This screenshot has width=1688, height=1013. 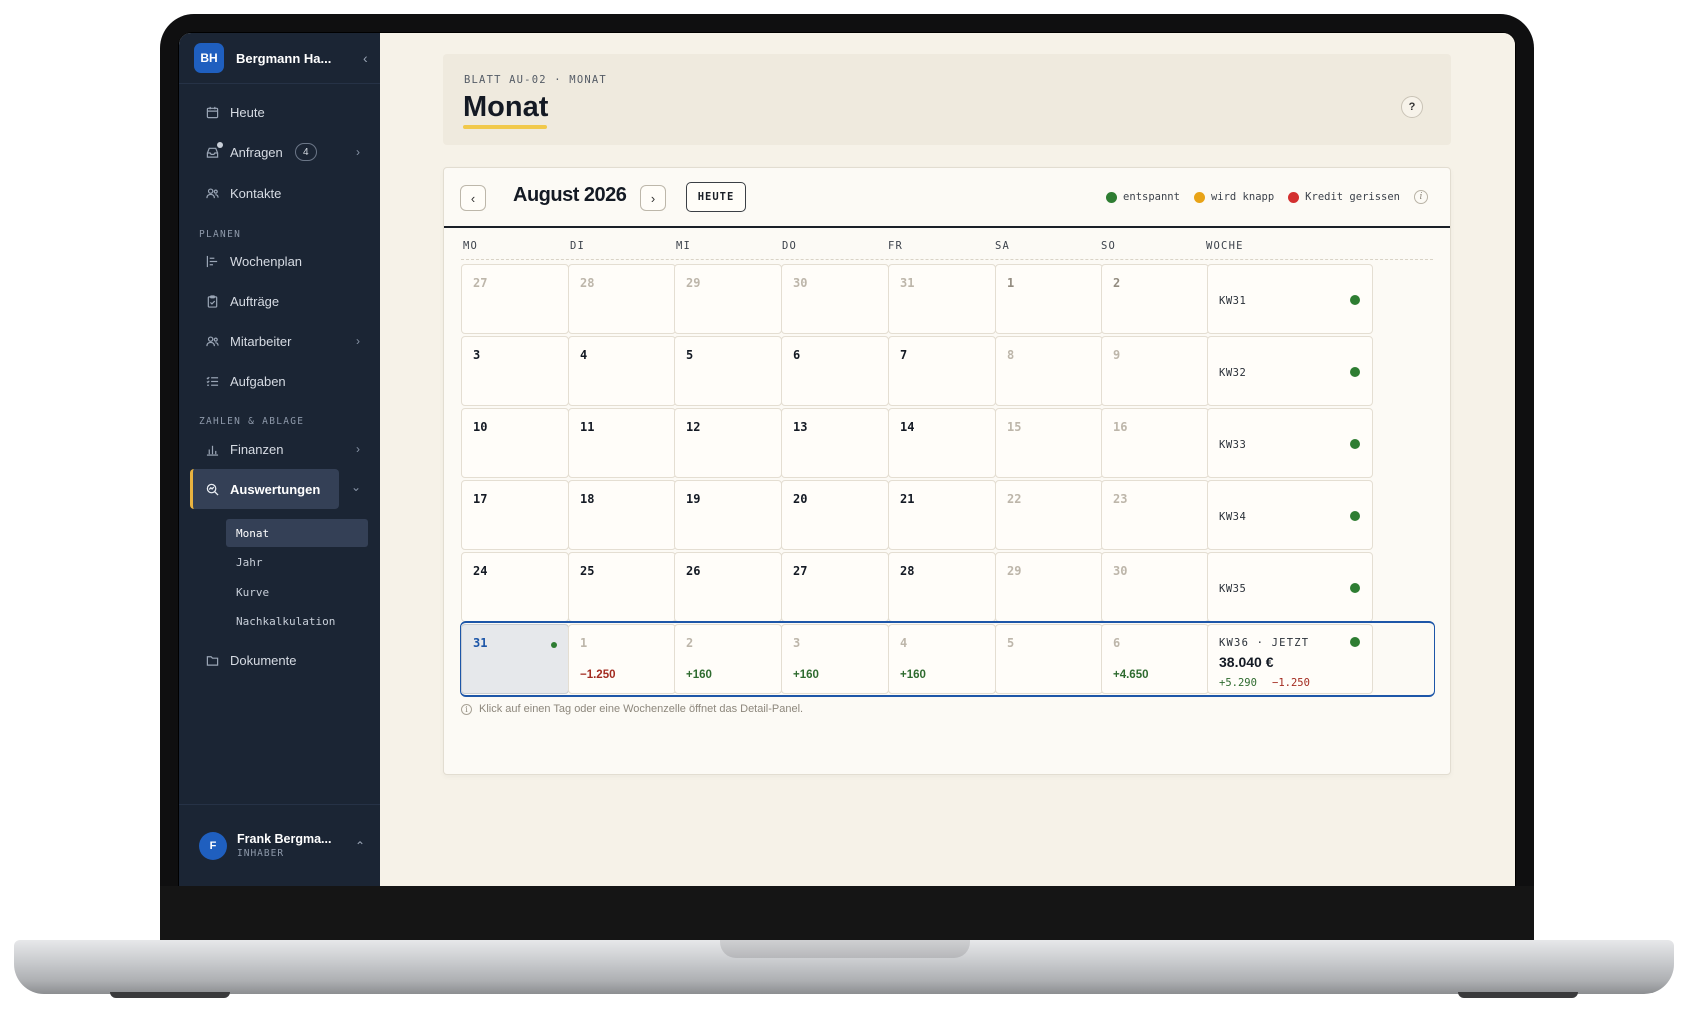 I want to click on status-dot-icon, so click(x=1112, y=197).